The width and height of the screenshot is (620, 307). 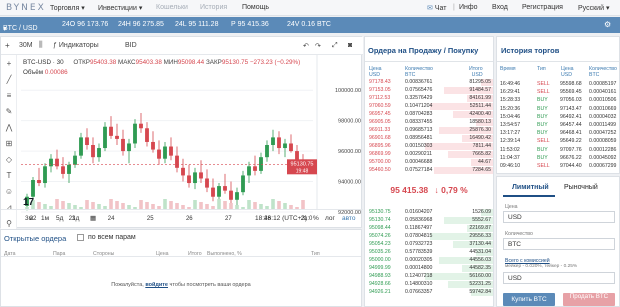 What do you see at coordinates (500, 7) in the screenshot?
I see `login-link: Вход` at bounding box center [500, 7].